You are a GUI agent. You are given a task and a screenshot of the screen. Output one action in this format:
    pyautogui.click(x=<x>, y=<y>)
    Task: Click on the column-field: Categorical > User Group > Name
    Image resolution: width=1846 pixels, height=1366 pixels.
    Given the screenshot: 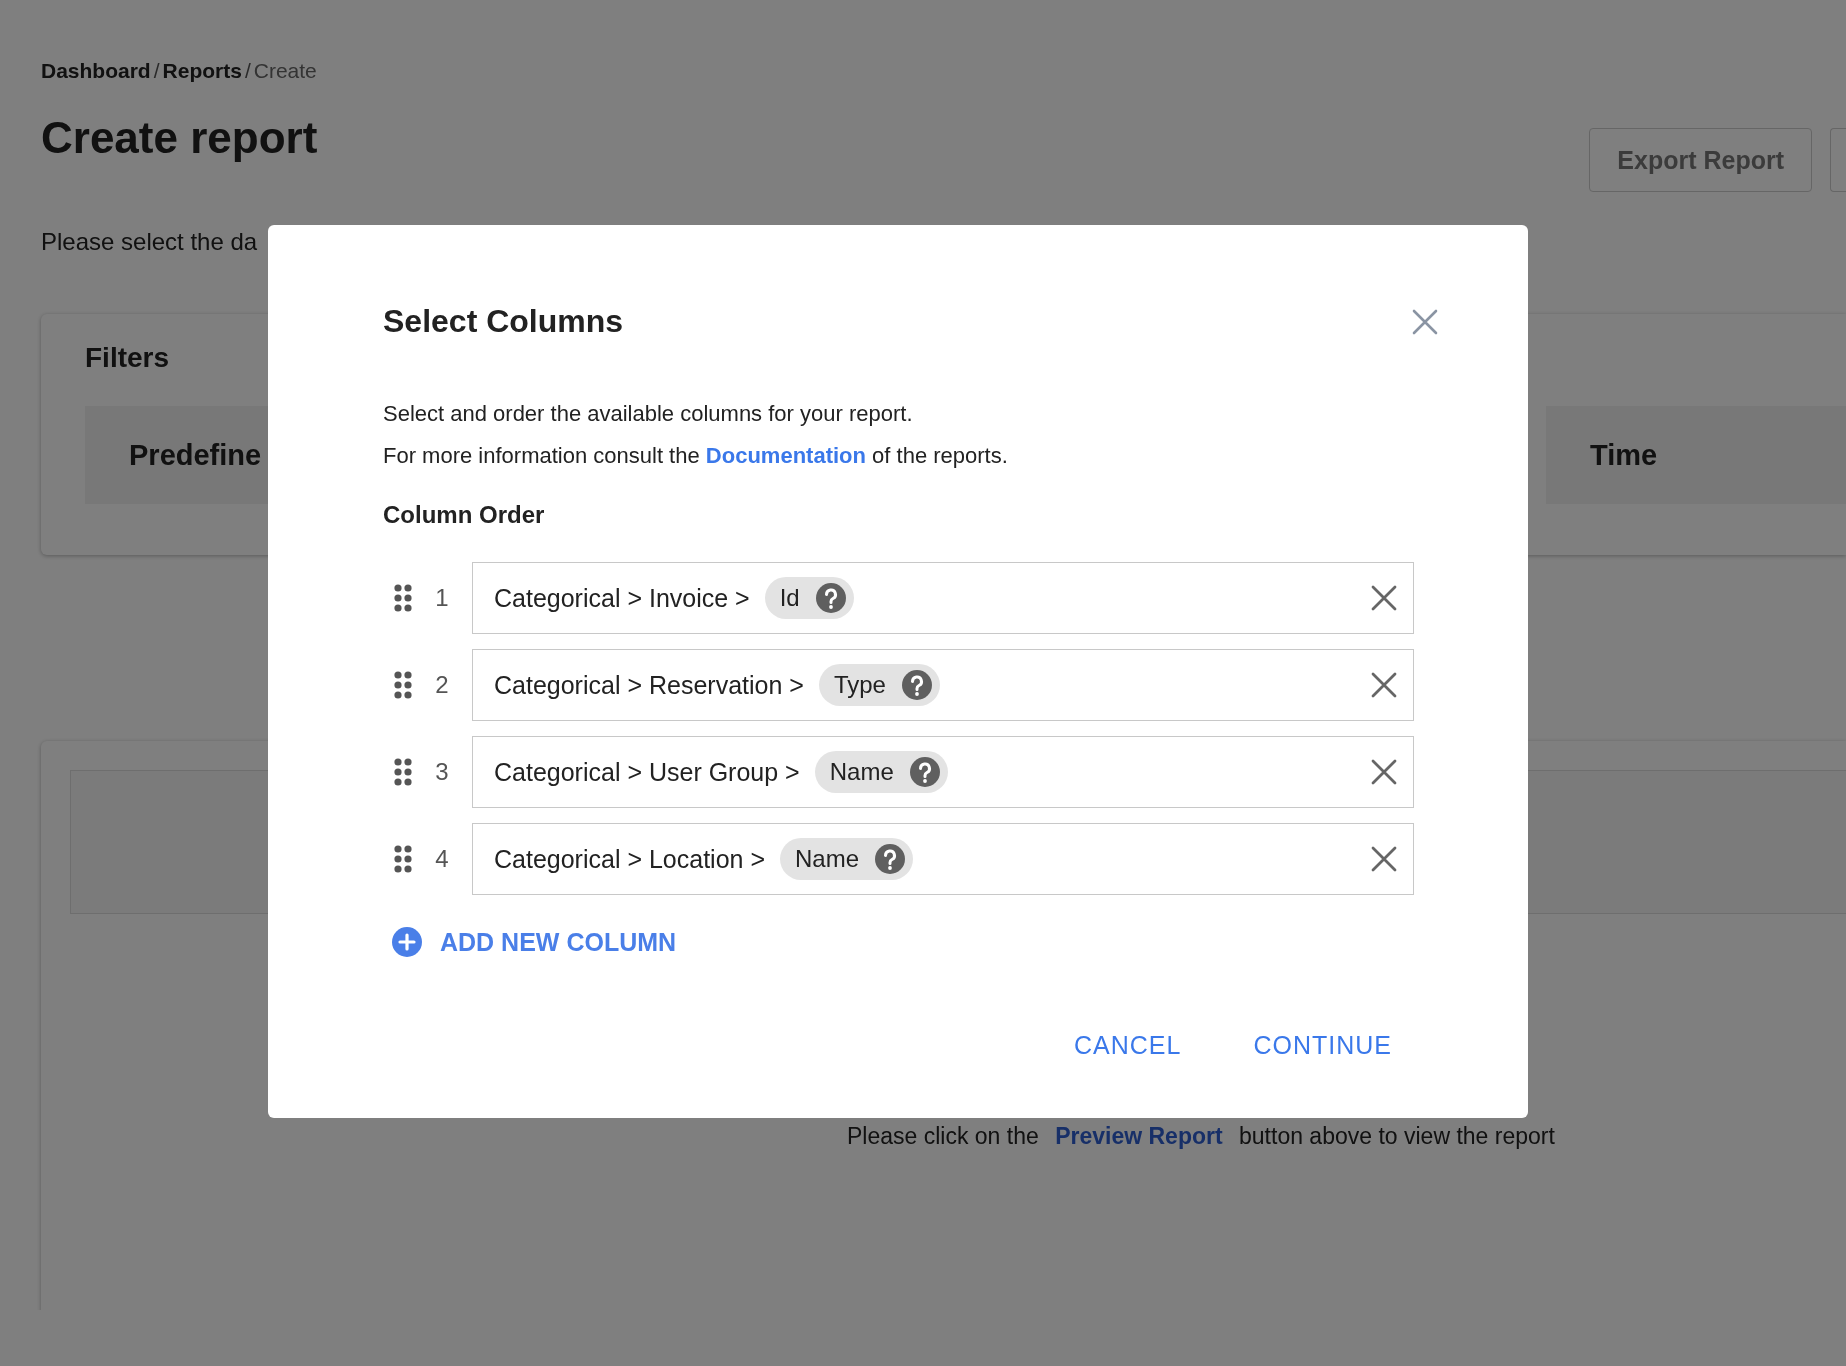 What is the action you would take?
    pyautogui.click(x=943, y=772)
    